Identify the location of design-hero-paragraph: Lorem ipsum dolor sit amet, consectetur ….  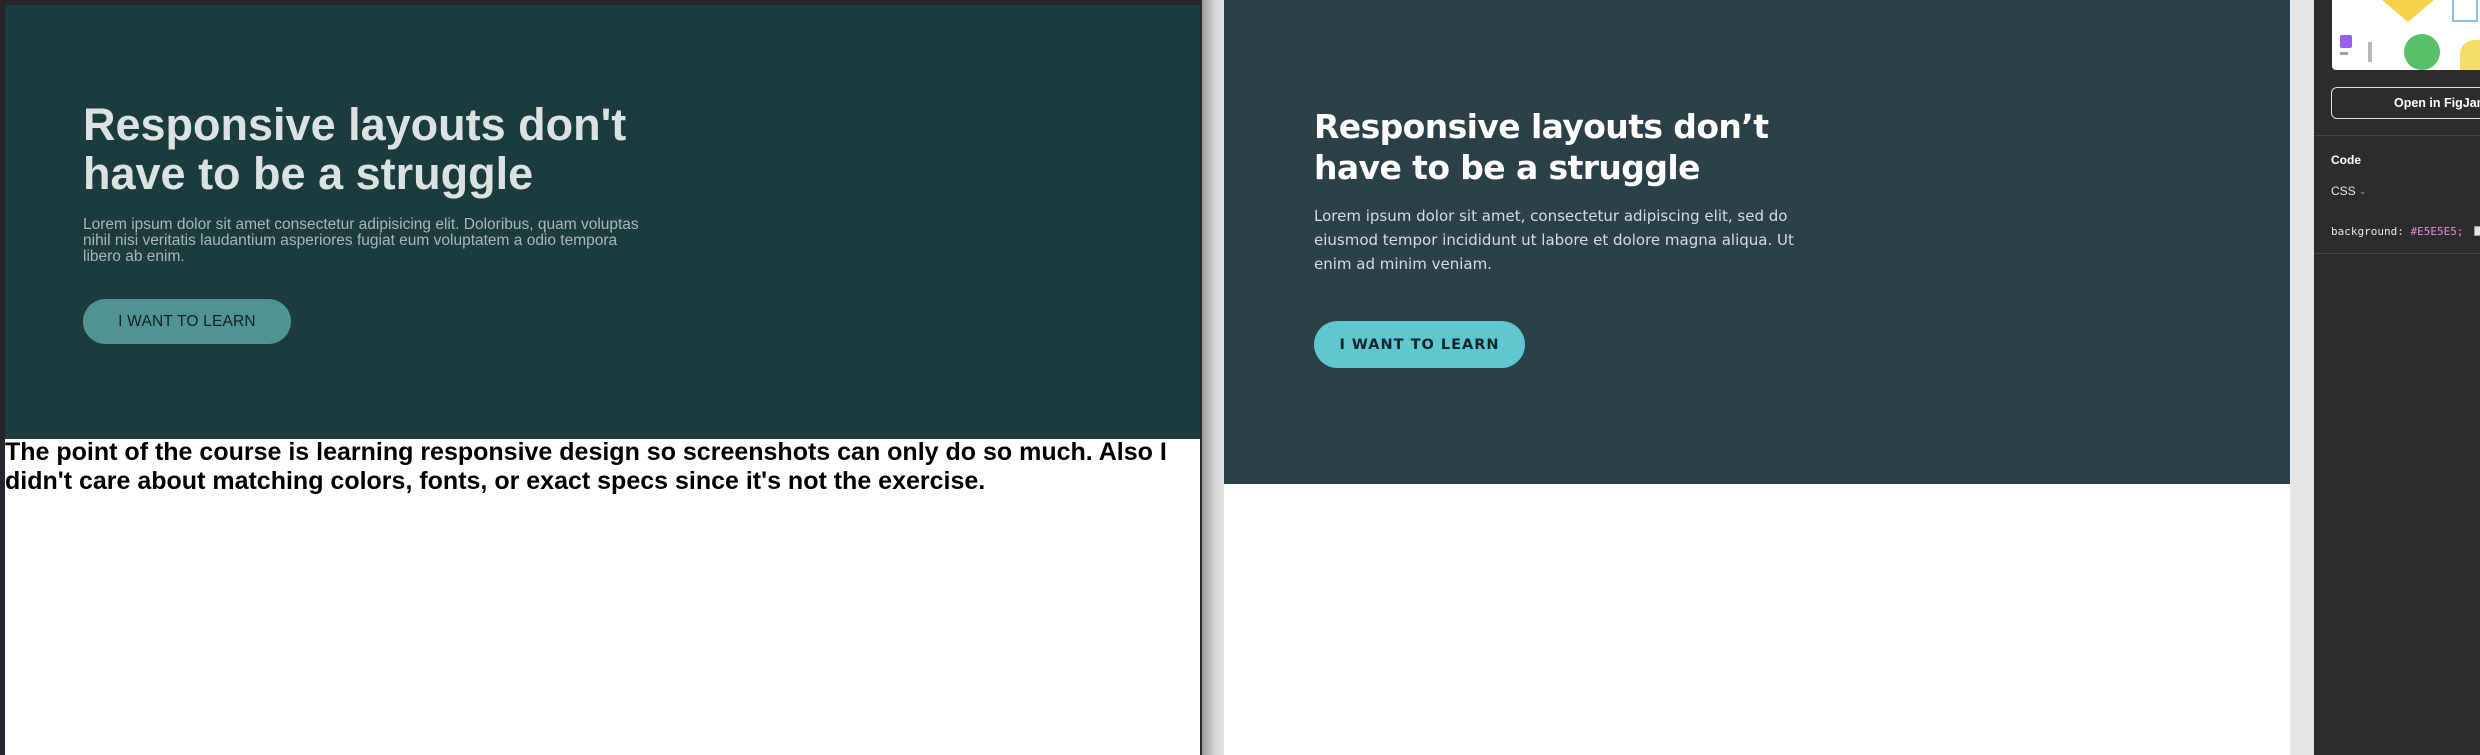
(1574, 240).